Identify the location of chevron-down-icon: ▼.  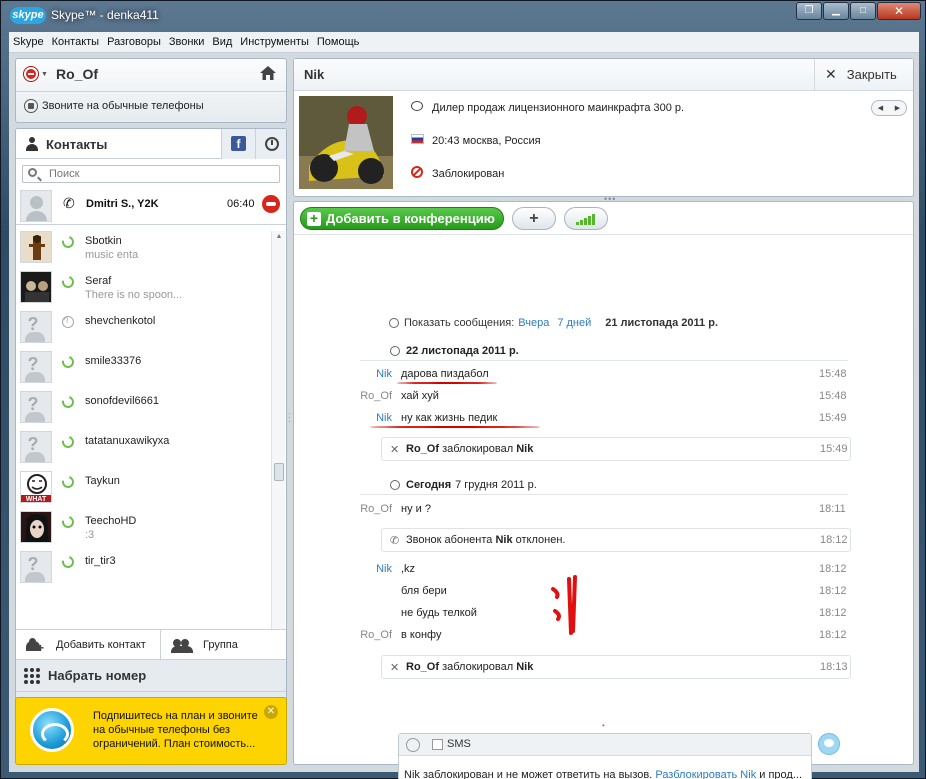
(44, 74).